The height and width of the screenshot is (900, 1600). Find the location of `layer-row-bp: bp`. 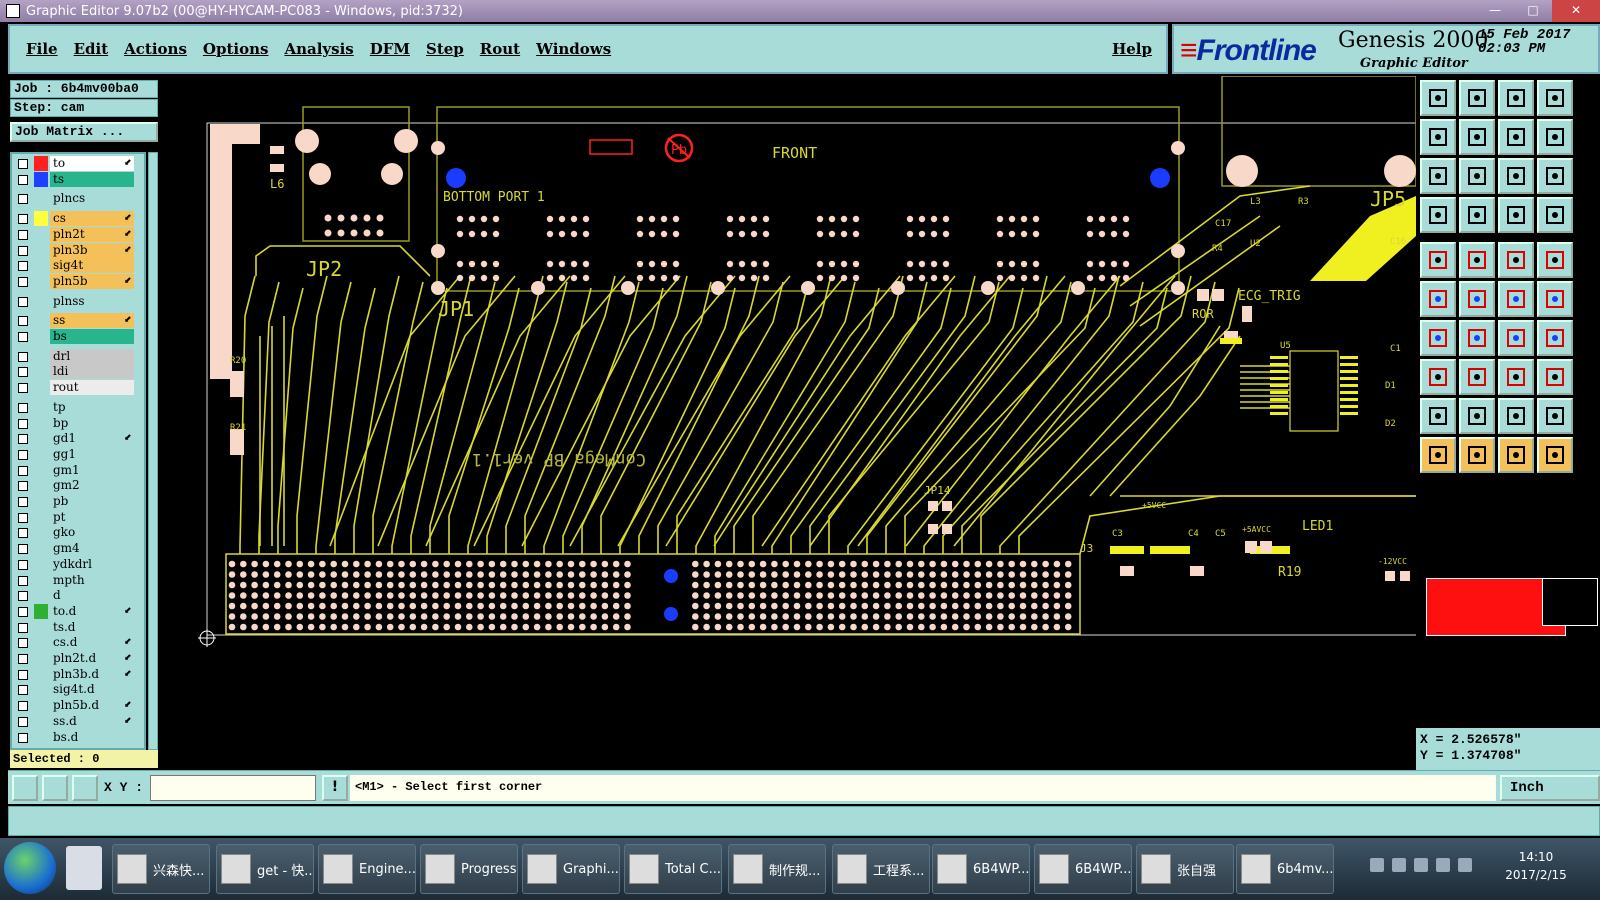

layer-row-bp: bp is located at coordinates (79, 423).